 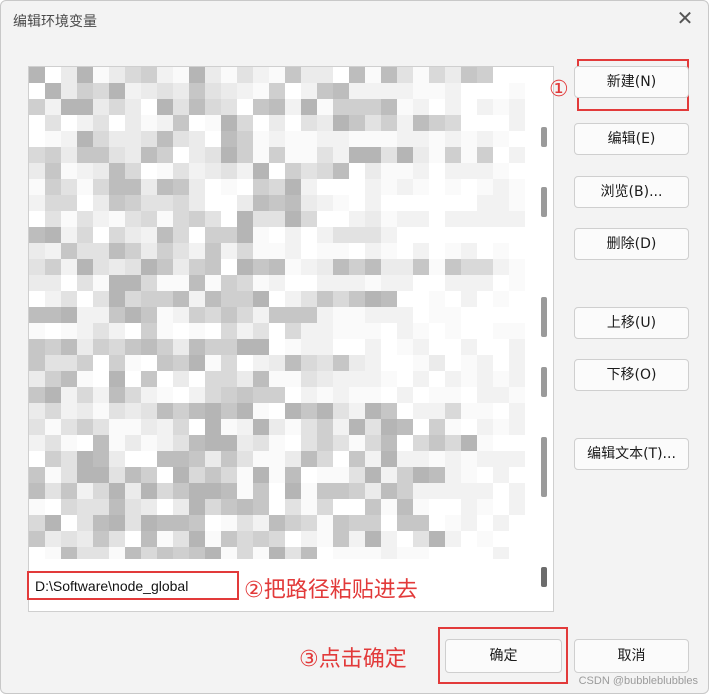 I want to click on move-up-button: 上移(U), so click(x=631, y=323).